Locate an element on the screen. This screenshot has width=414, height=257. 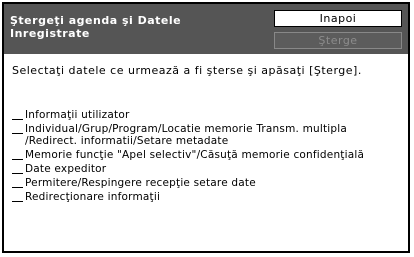
list-item-user-information: Informaţii utilizator is located at coordinates (207, 115).